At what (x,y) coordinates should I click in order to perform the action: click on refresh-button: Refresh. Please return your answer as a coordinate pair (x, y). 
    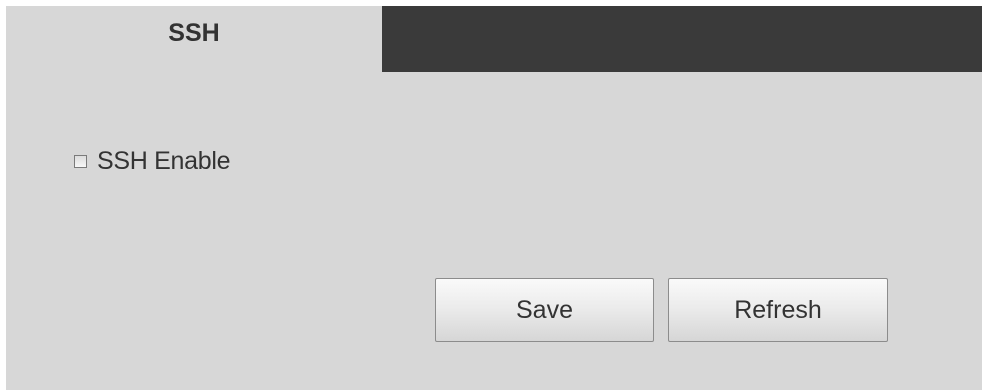
    Looking at the image, I should click on (778, 310).